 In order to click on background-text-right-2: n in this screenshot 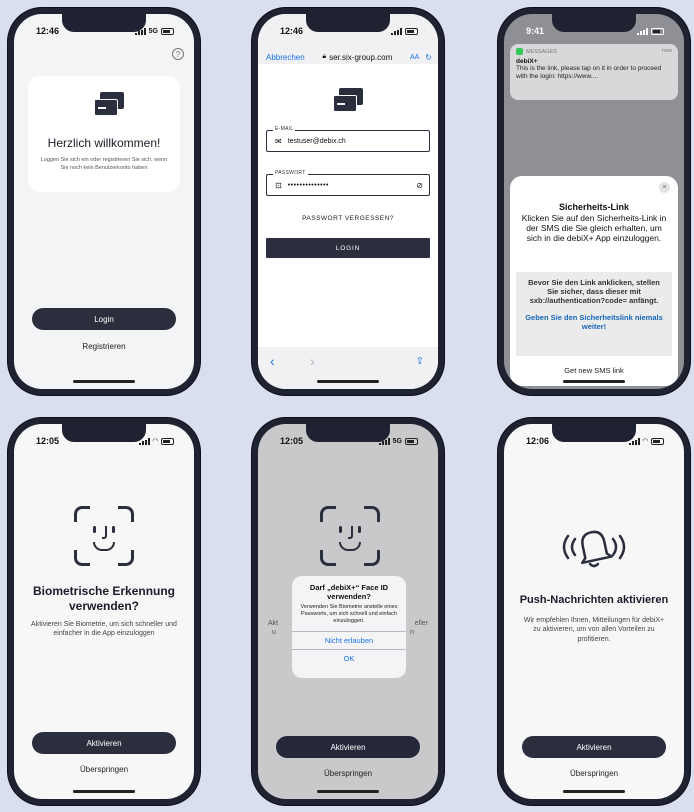, I will do `click(412, 632)`.